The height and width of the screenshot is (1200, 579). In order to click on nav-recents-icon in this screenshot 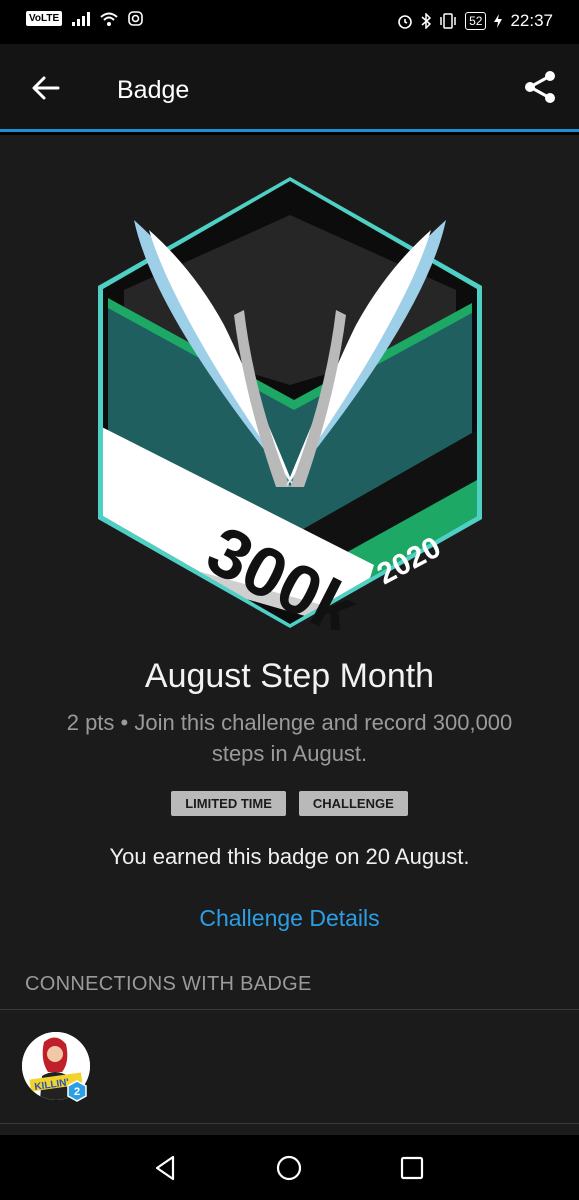, I will do `click(412, 1168)`.